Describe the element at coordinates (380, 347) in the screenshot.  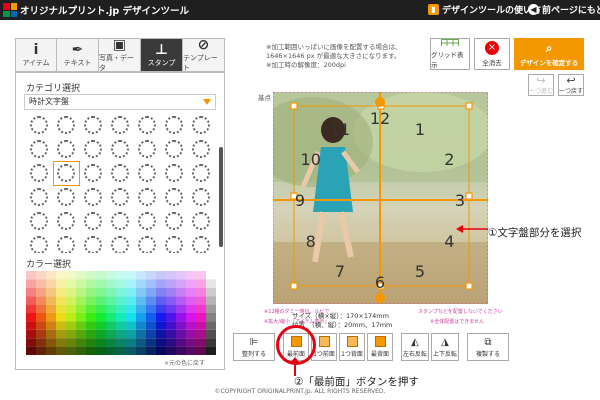
I see `send-to-back-button: 最背面` at that location.